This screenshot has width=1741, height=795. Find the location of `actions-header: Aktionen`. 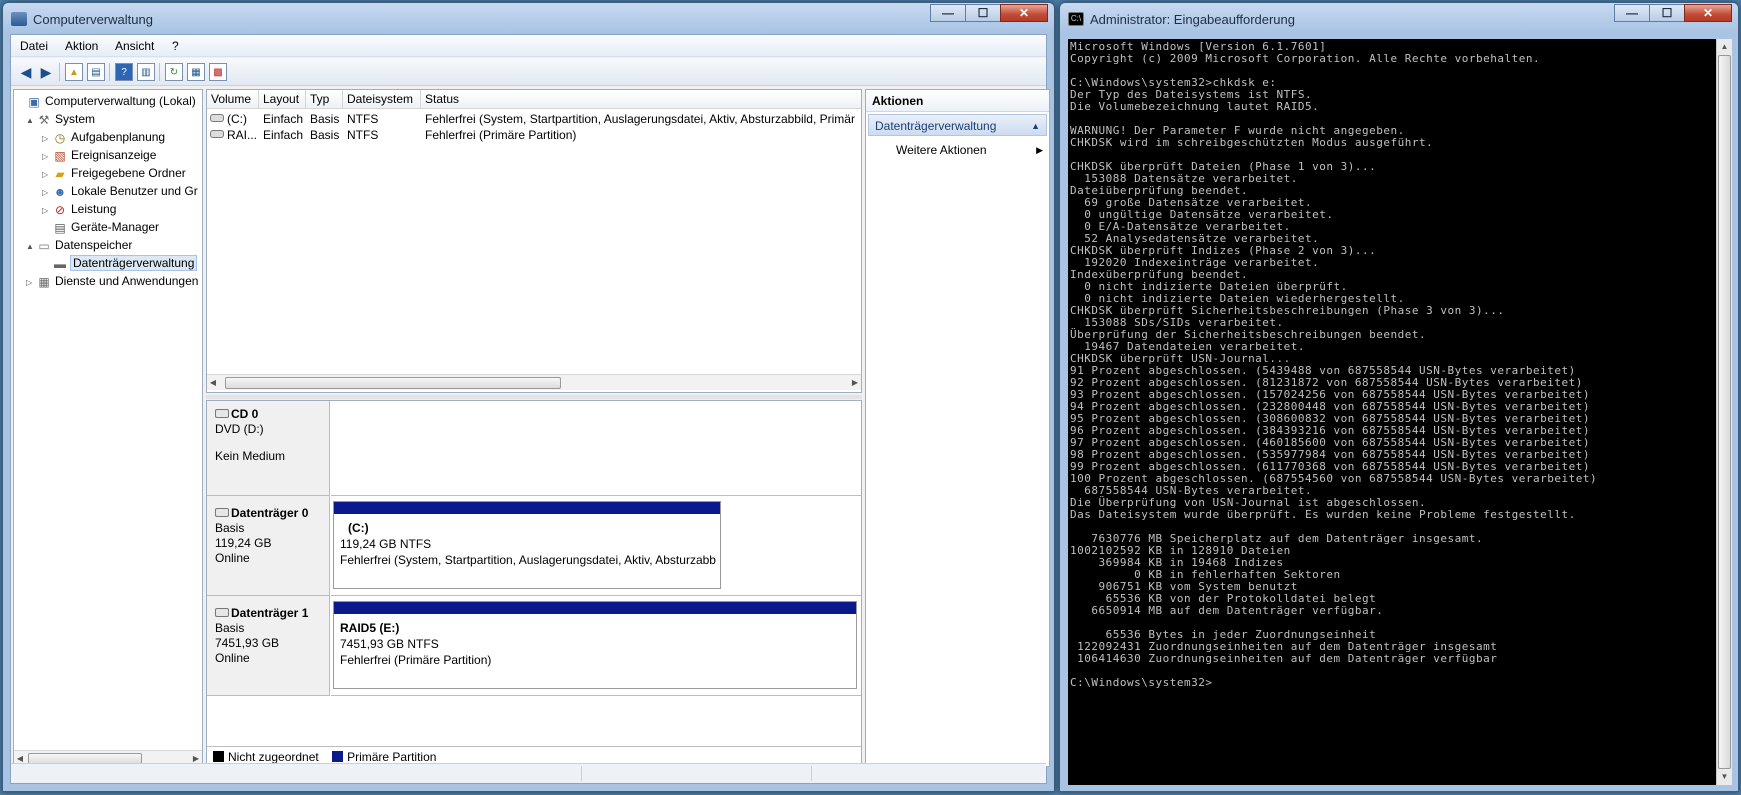

actions-header: Aktionen is located at coordinates (957, 101).